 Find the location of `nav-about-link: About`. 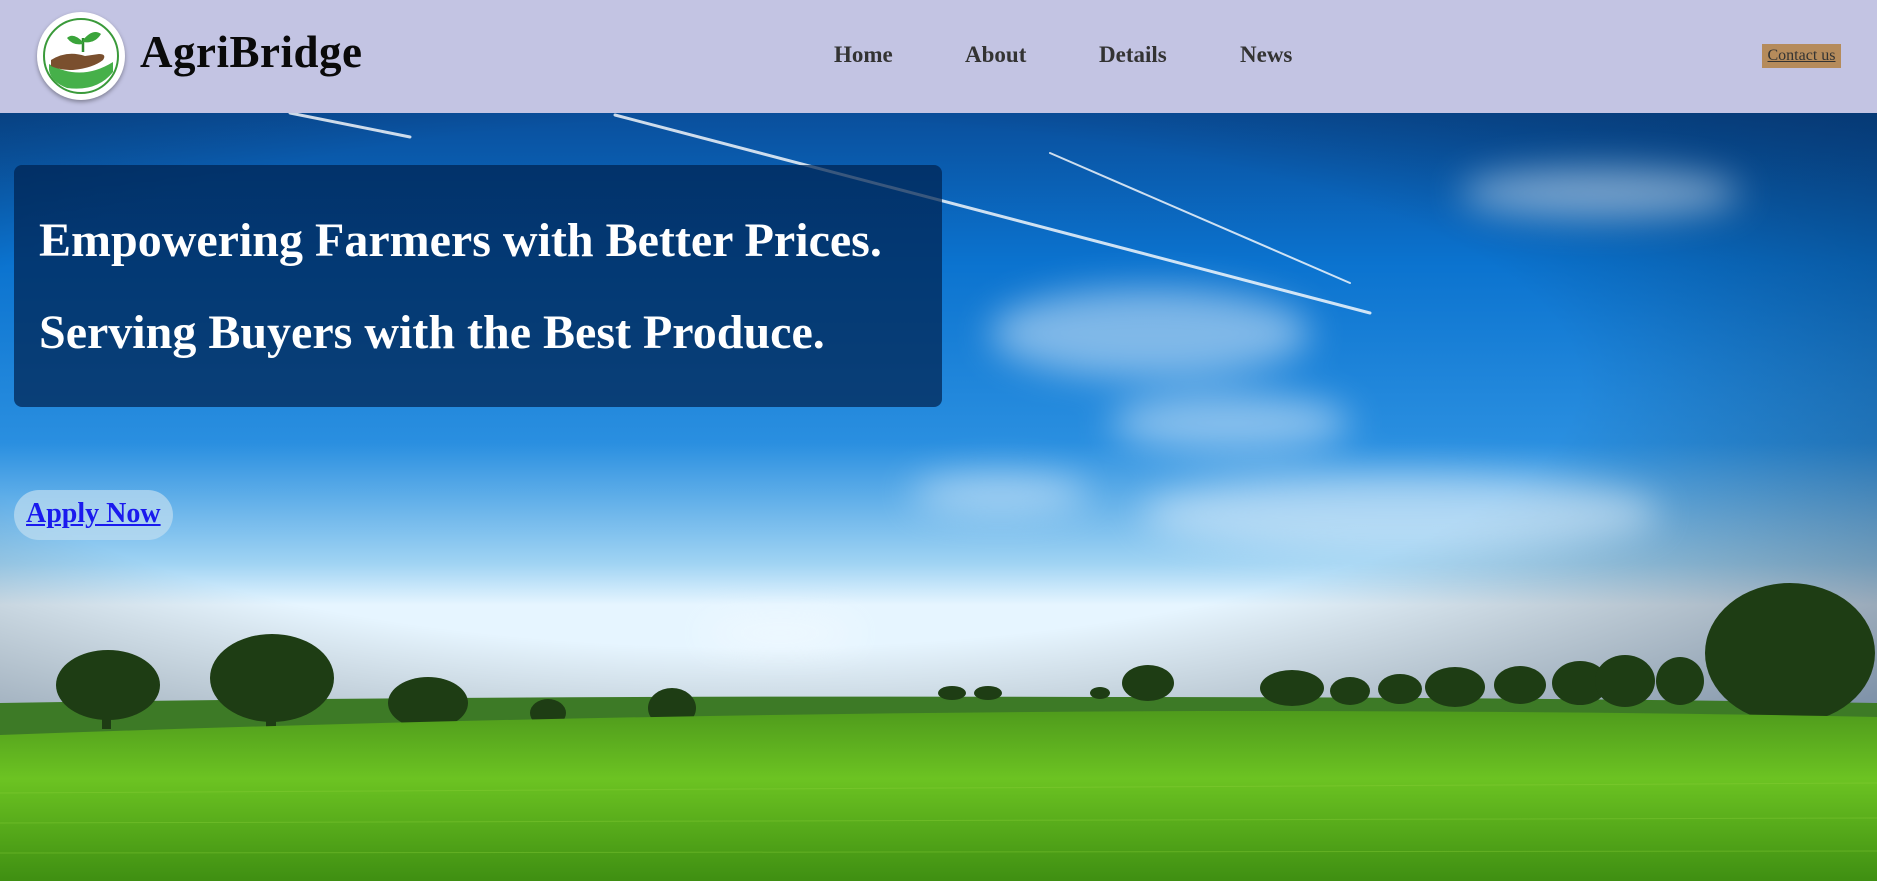

nav-about-link: About is located at coordinates (995, 55).